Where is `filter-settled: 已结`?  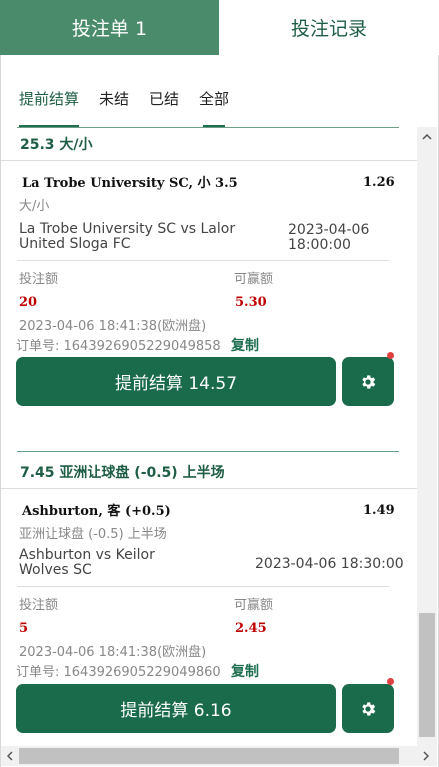
filter-settled: 已结 is located at coordinates (164, 101).